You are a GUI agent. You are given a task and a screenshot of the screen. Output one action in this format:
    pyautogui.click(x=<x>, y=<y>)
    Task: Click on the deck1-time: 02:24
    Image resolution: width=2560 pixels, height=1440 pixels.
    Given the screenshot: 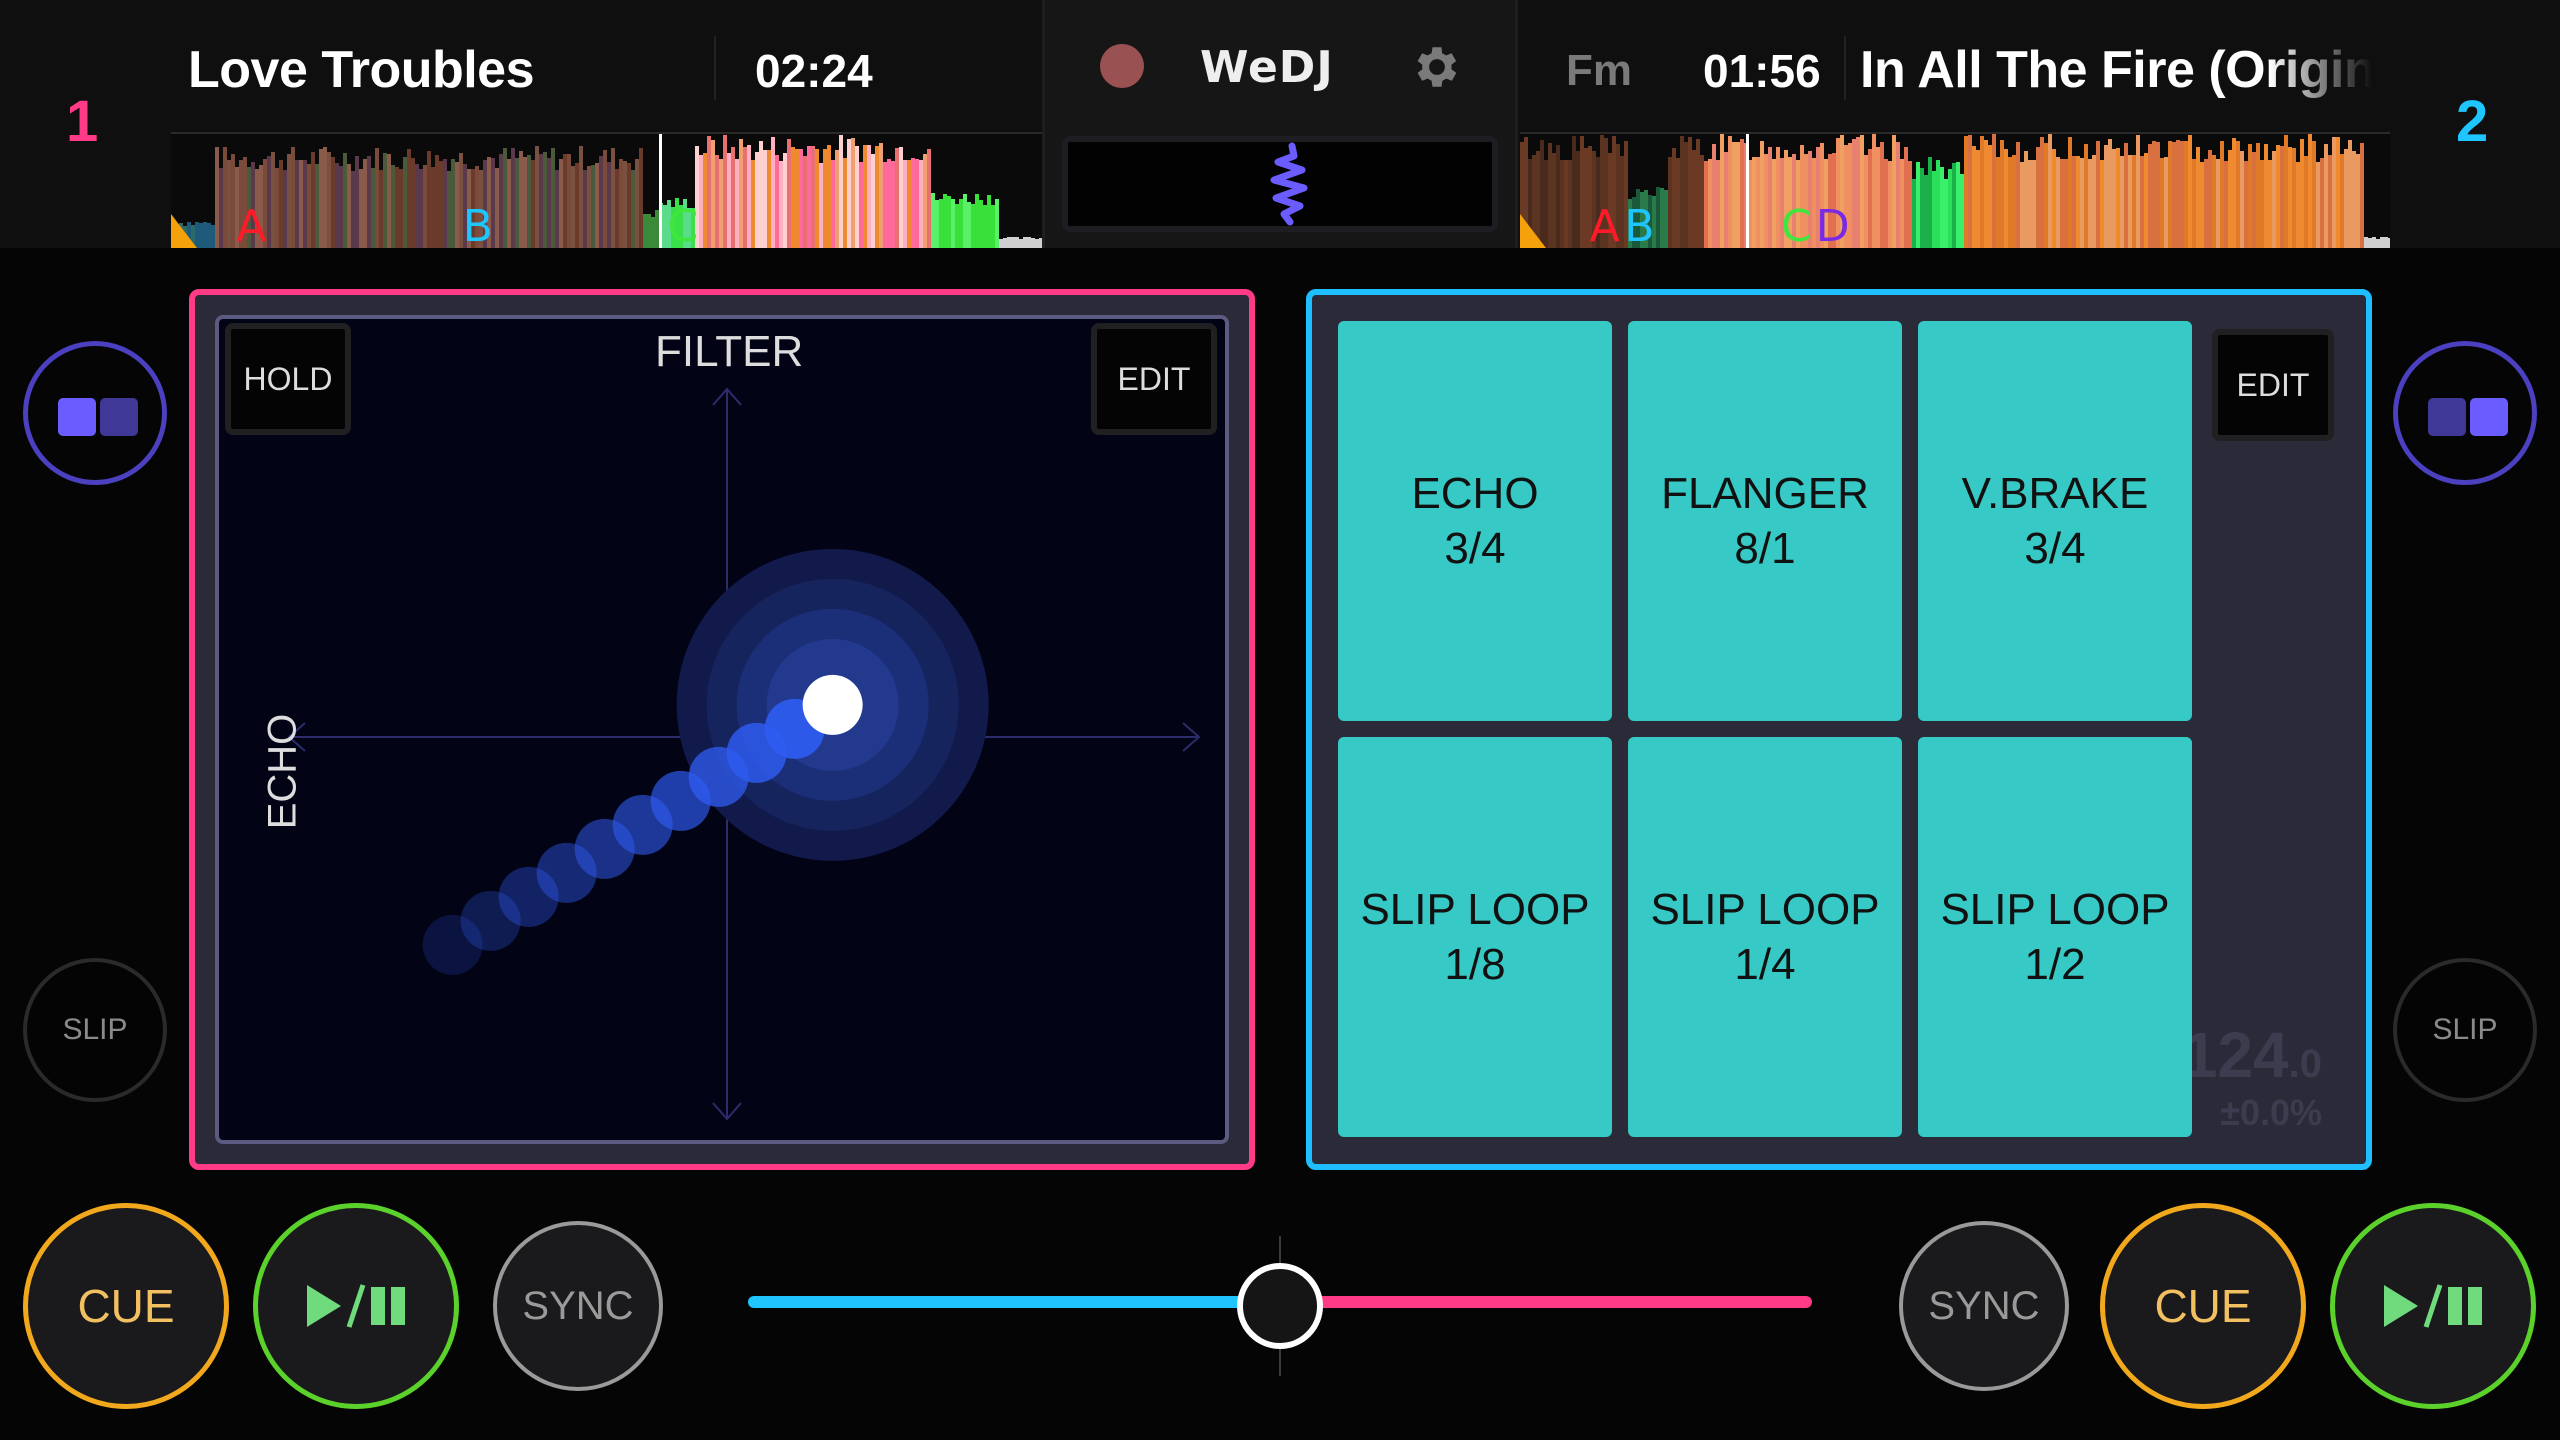 What is the action you would take?
    pyautogui.click(x=814, y=71)
    